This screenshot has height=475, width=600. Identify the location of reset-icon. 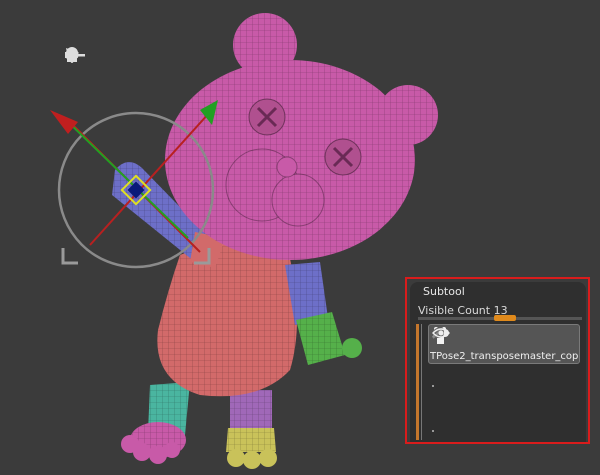
(117, 56).